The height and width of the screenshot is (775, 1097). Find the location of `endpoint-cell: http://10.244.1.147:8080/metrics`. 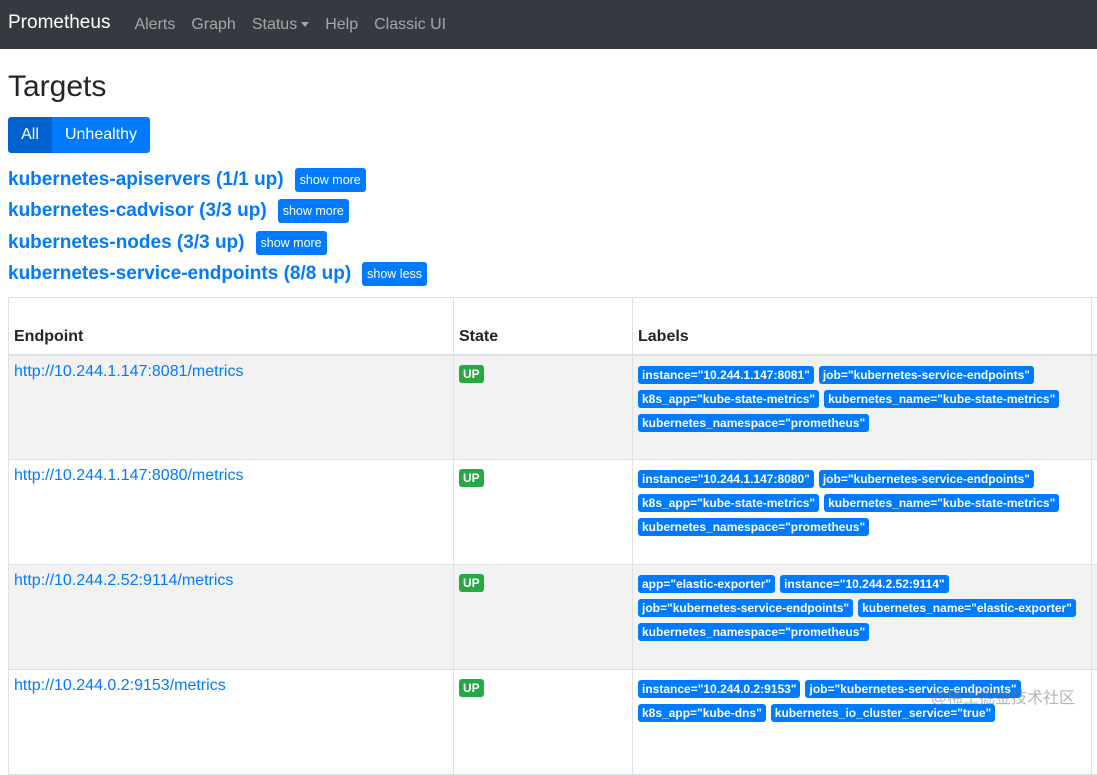

endpoint-cell: http://10.244.1.147:8080/metrics is located at coordinates (231, 512).